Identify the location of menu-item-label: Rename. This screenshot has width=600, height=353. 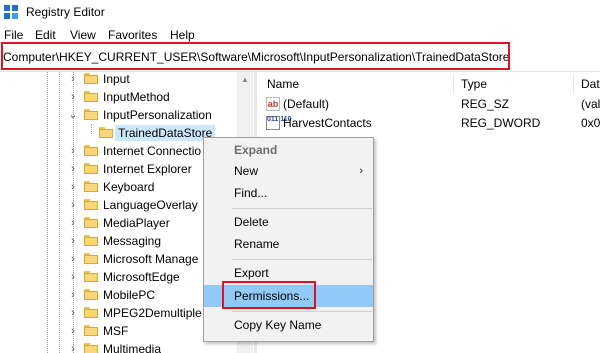
(257, 244).